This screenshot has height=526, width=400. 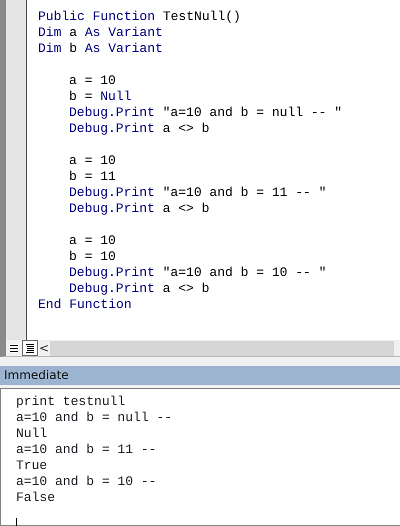 What do you see at coordinates (92, 176) in the screenshot?
I see `code-line: b = 11` at bounding box center [92, 176].